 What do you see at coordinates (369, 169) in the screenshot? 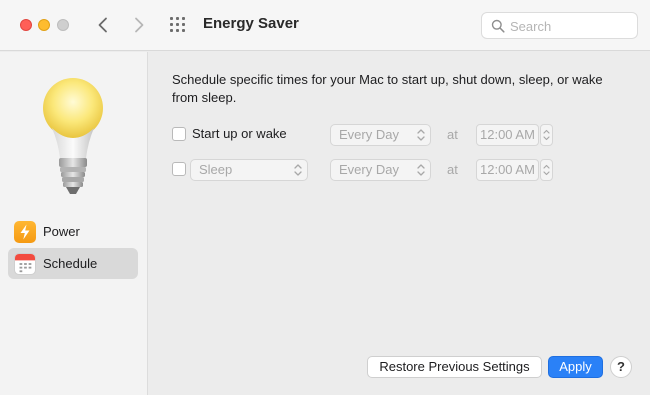
I see `sleep-frequency-value: Every Day` at bounding box center [369, 169].